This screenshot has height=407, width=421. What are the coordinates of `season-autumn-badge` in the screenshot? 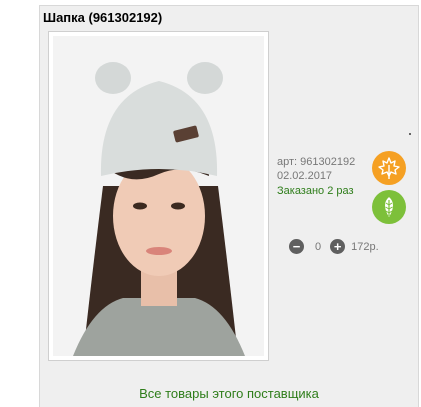 It's located at (389, 168).